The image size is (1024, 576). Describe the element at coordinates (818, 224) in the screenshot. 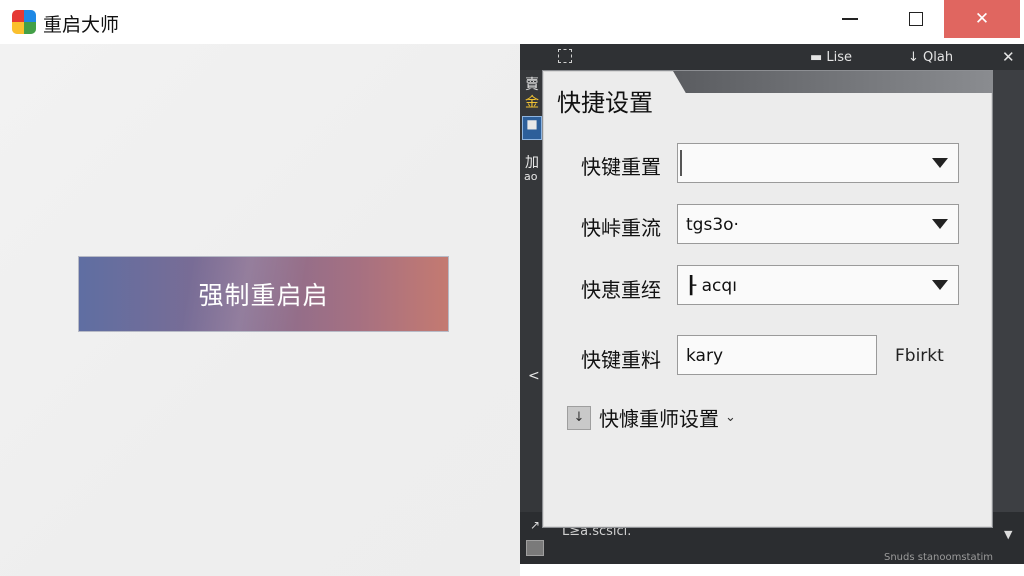

I see `row-2-select: tgs3o·` at that location.